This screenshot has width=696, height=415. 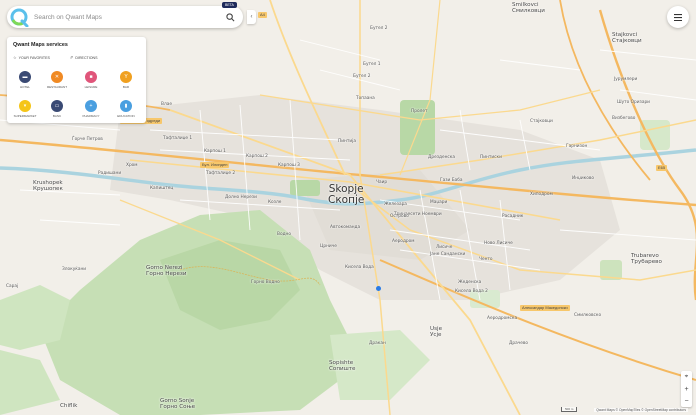 What do you see at coordinates (178, 138) in the screenshot?
I see `street-label: Тафталиџе 1` at bounding box center [178, 138].